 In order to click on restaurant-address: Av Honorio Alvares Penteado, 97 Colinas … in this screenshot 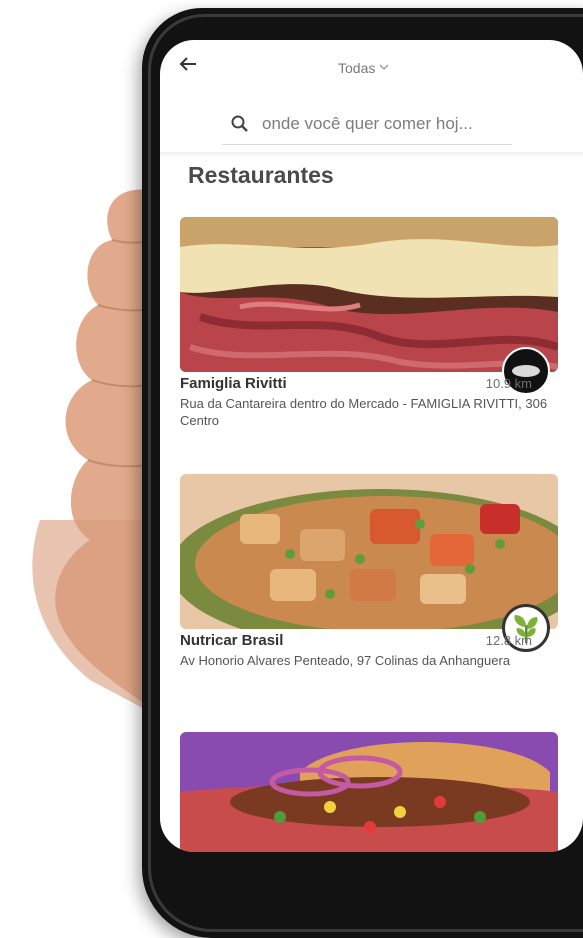, I will do `click(345, 660)`.